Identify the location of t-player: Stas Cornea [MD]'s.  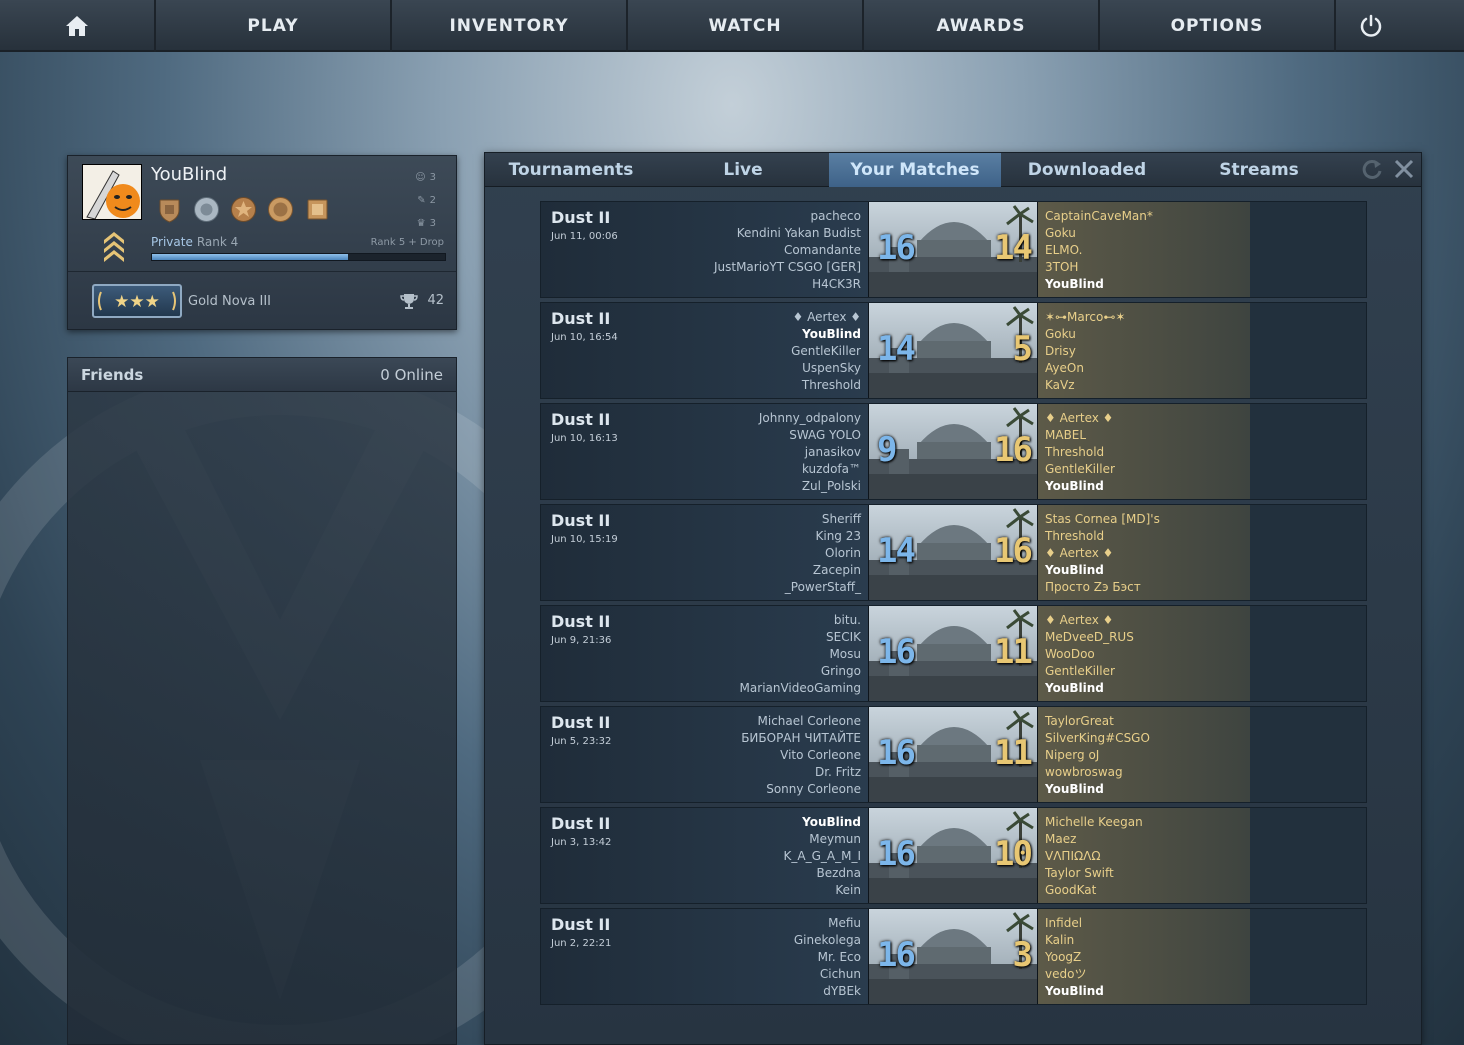
(1102, 519).